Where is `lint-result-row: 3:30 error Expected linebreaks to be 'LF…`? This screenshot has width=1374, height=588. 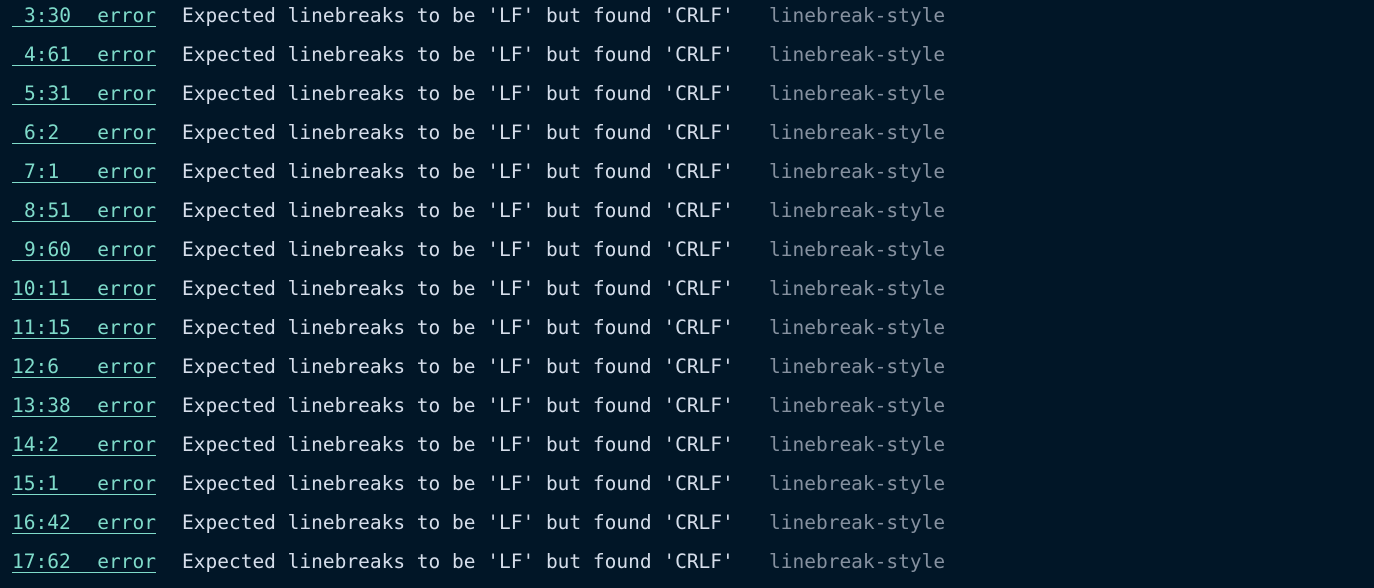 lint-result-row: 3:30 error Expected linebreaks to be 'LF… is located at coordinates (472, 17).